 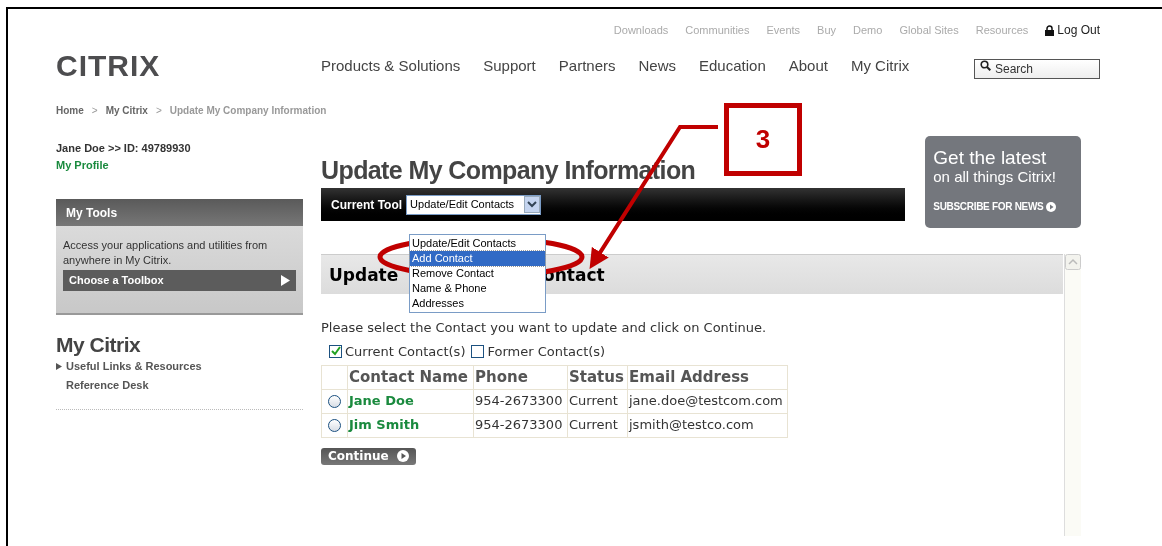 I want to click on banner-headline: Get the latest, so click(x=990, y=158).